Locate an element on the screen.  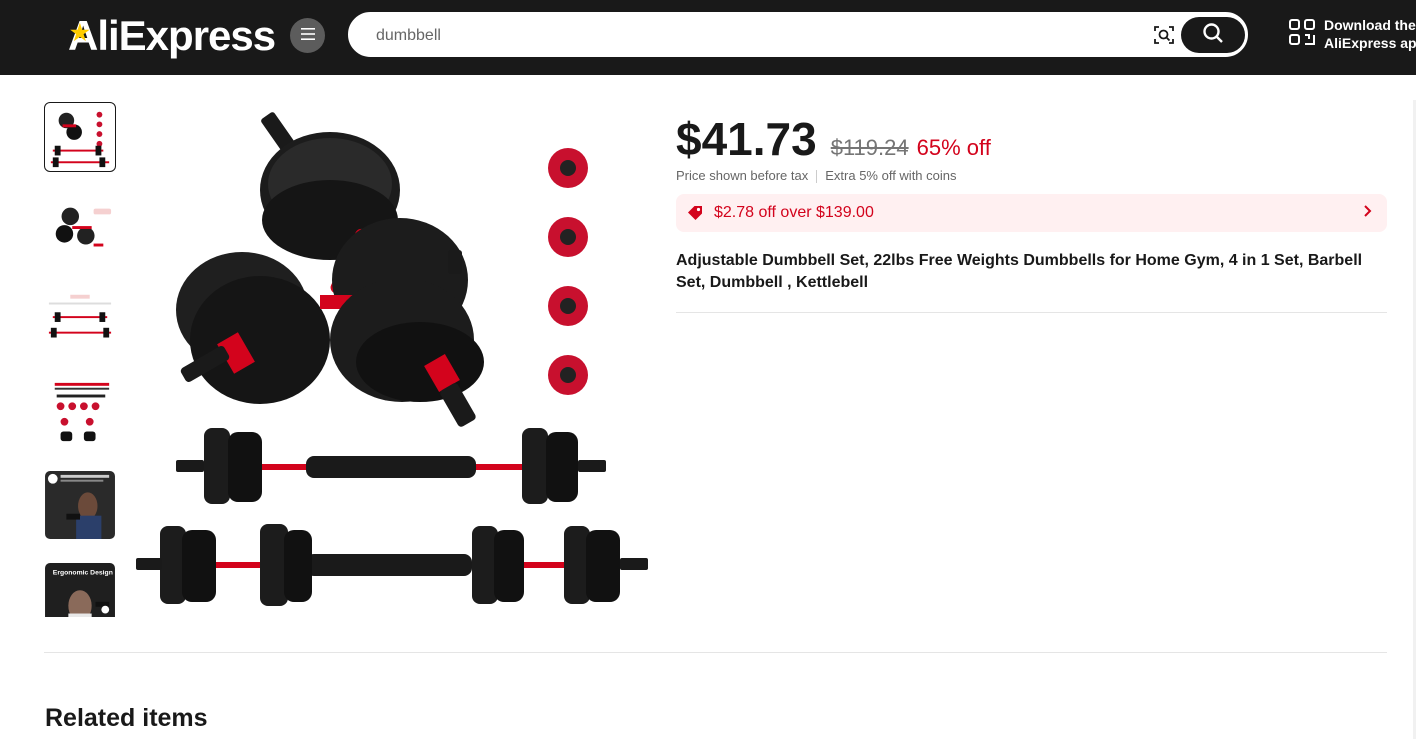
menu-icon is located at coordinates (307, 36).